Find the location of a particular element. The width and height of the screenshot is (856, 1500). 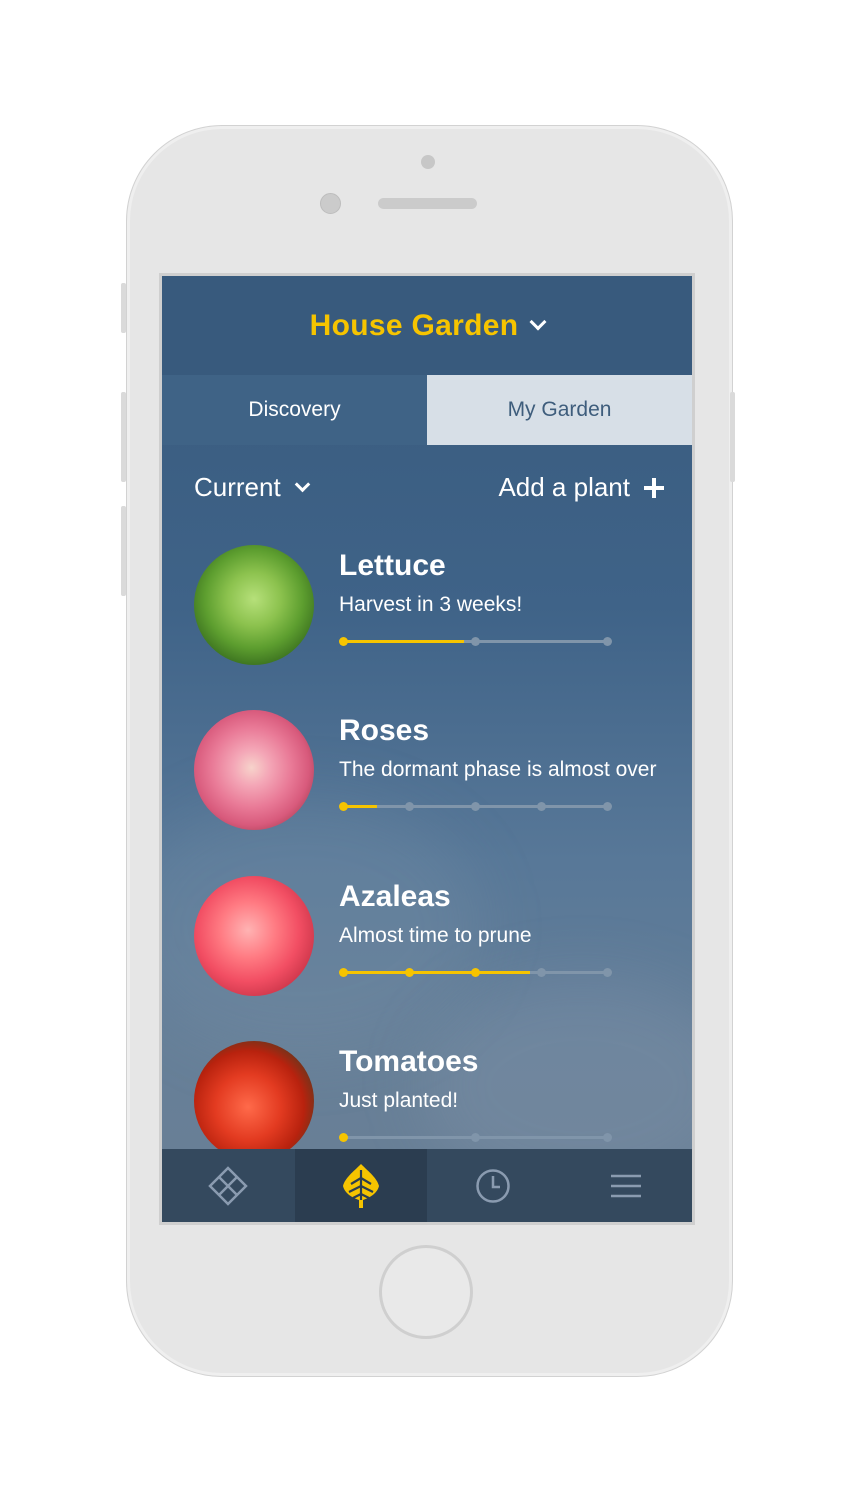

plant-item-roses: Roses The dormant phase is almost over is located at coordinates (439, 775).